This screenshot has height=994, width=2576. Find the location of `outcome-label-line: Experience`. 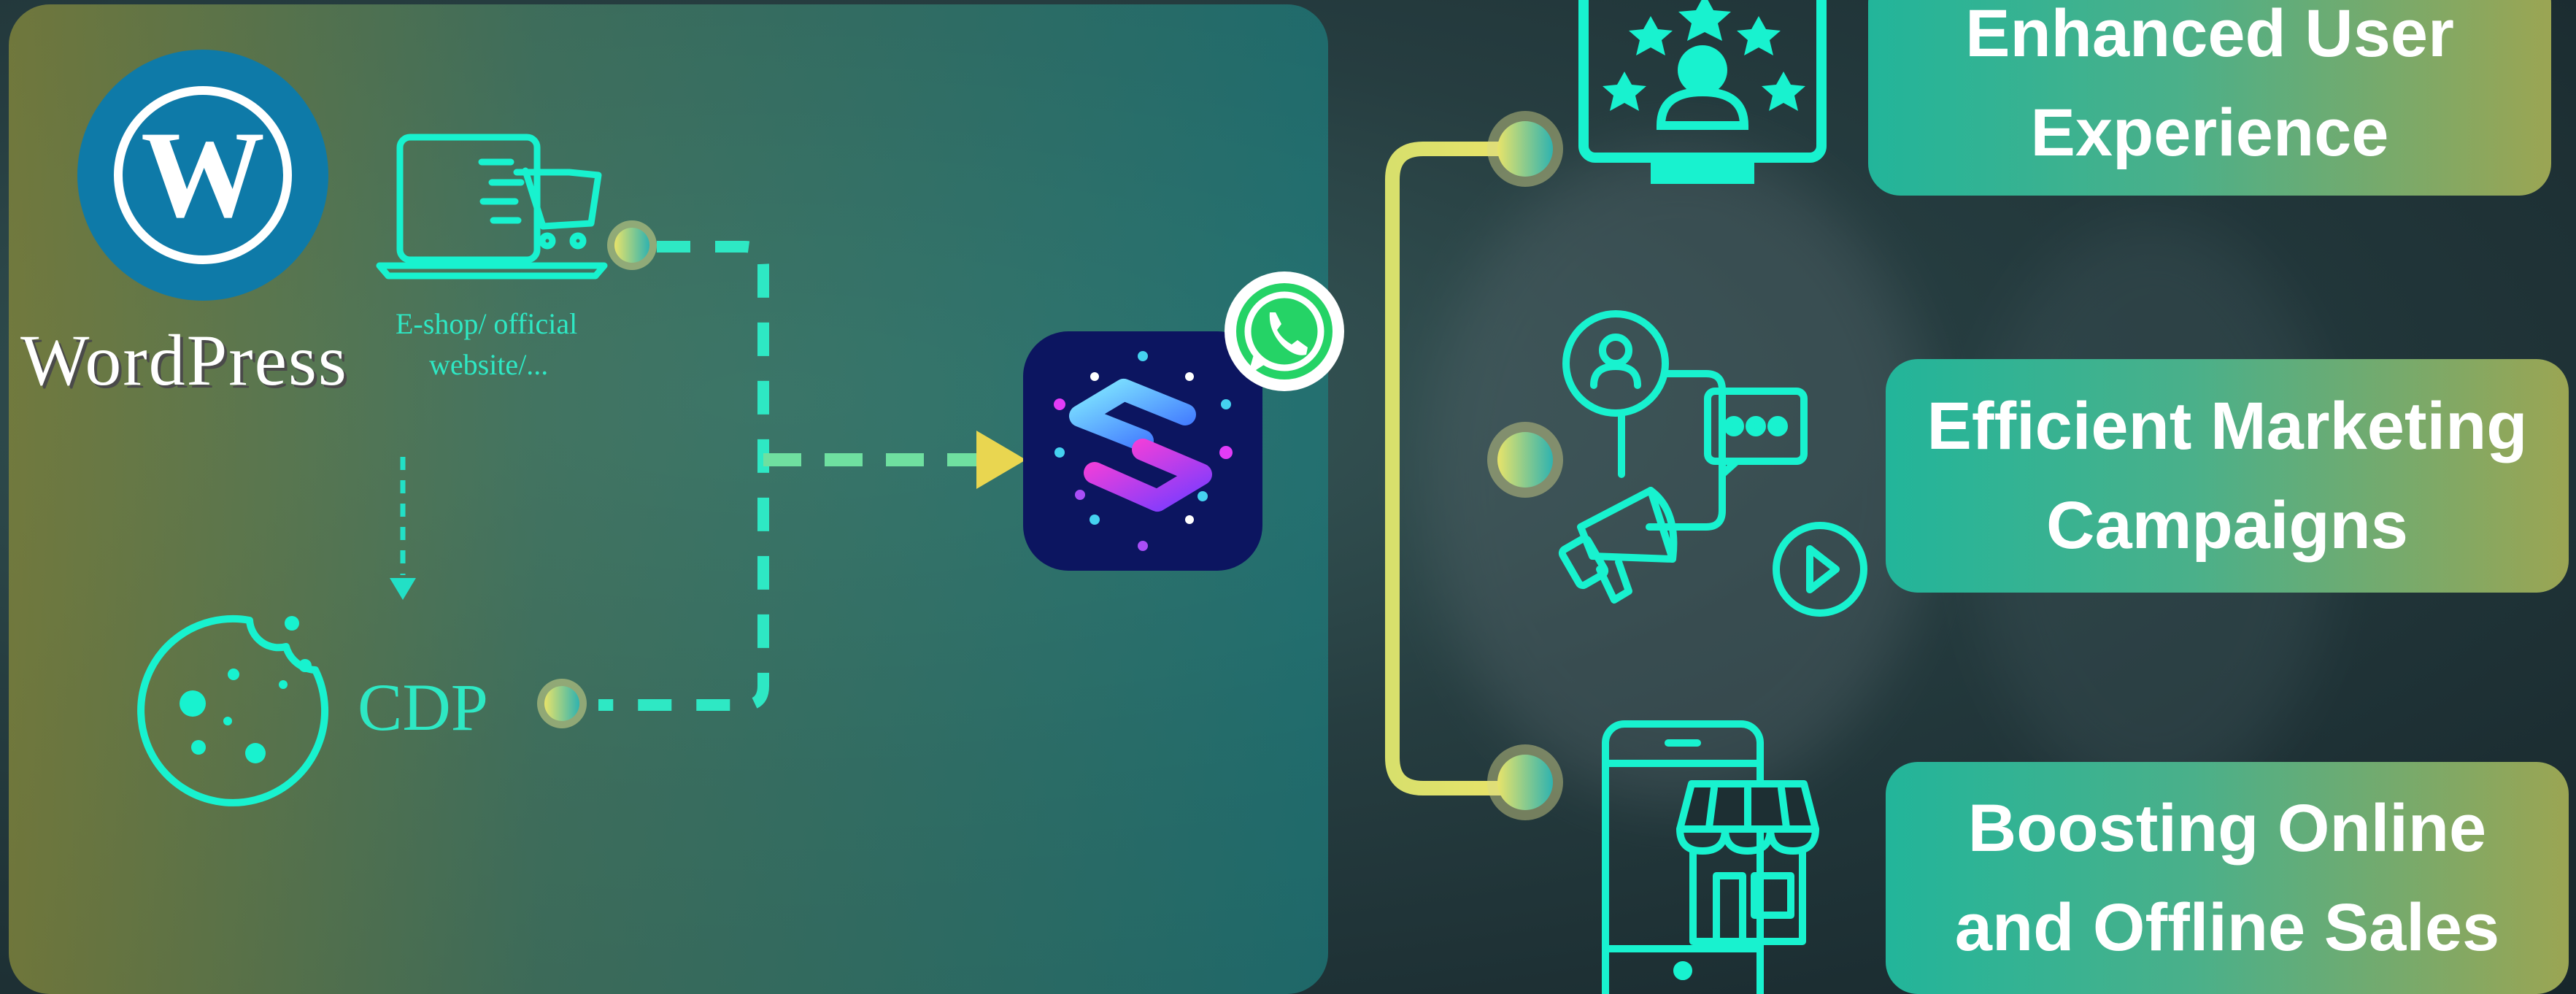

outcome-label-line: Experience is located at coordinates (2209, 133).